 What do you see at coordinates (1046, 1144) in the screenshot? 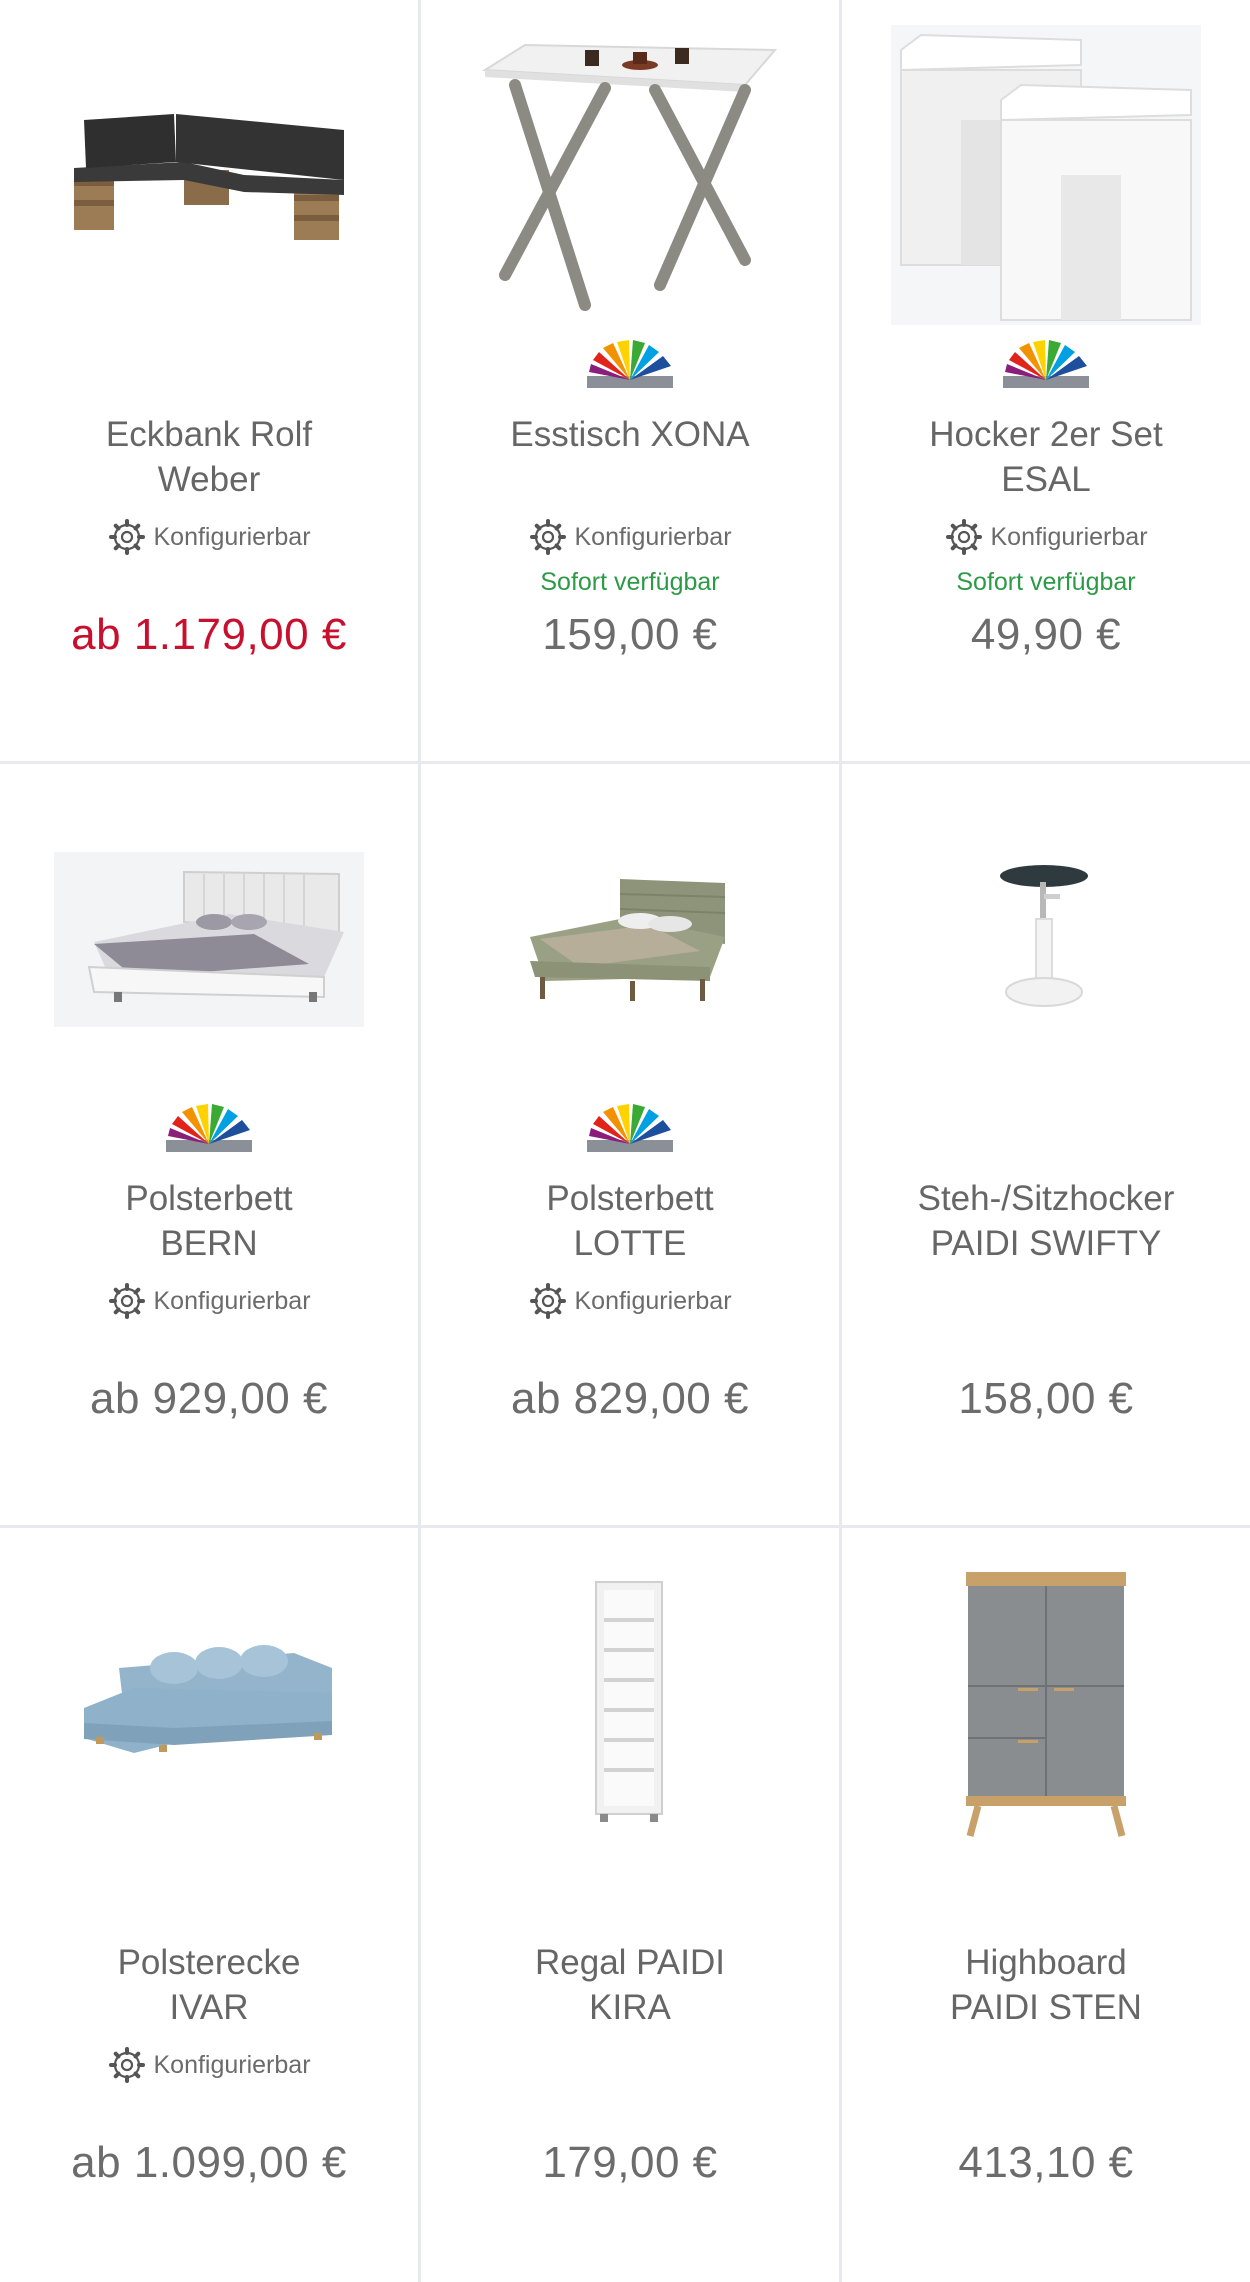
I see `product-card: Steh-/Sitzhocker PAIDI SWIFTY 158,00 €` at bounding box center [1046, 1144].